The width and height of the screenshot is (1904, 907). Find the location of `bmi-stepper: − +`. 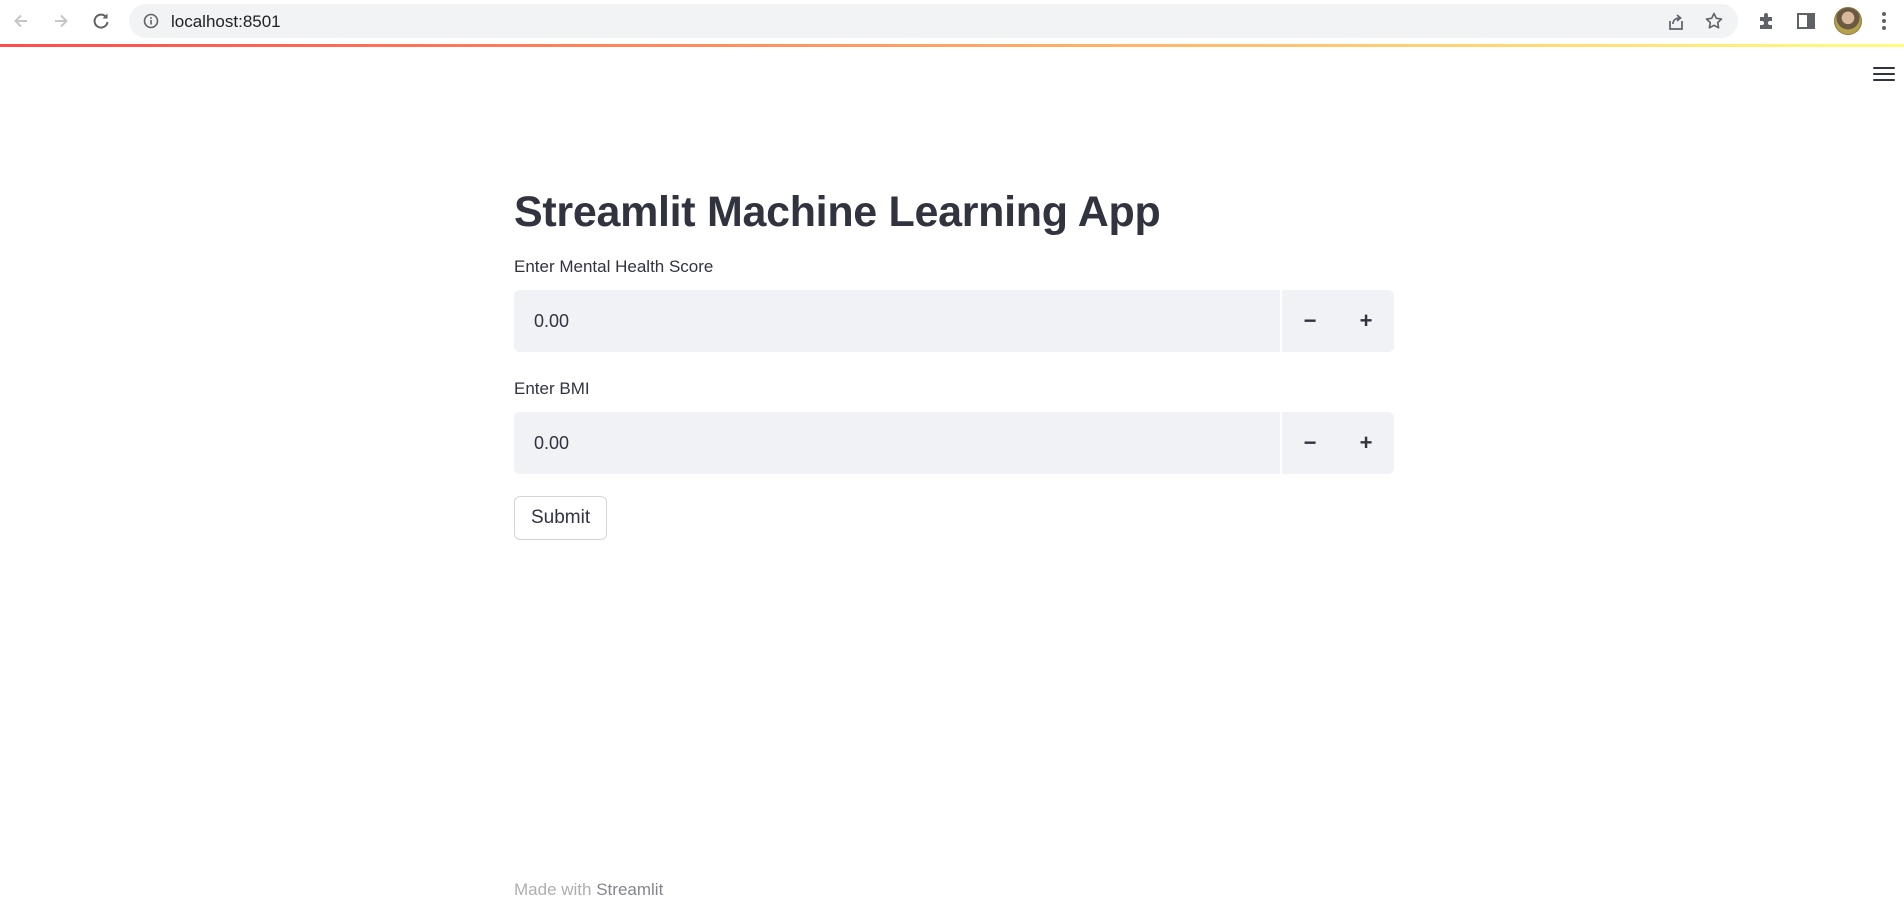

bmi-stepper: − + is located at coordinates (954, 443).